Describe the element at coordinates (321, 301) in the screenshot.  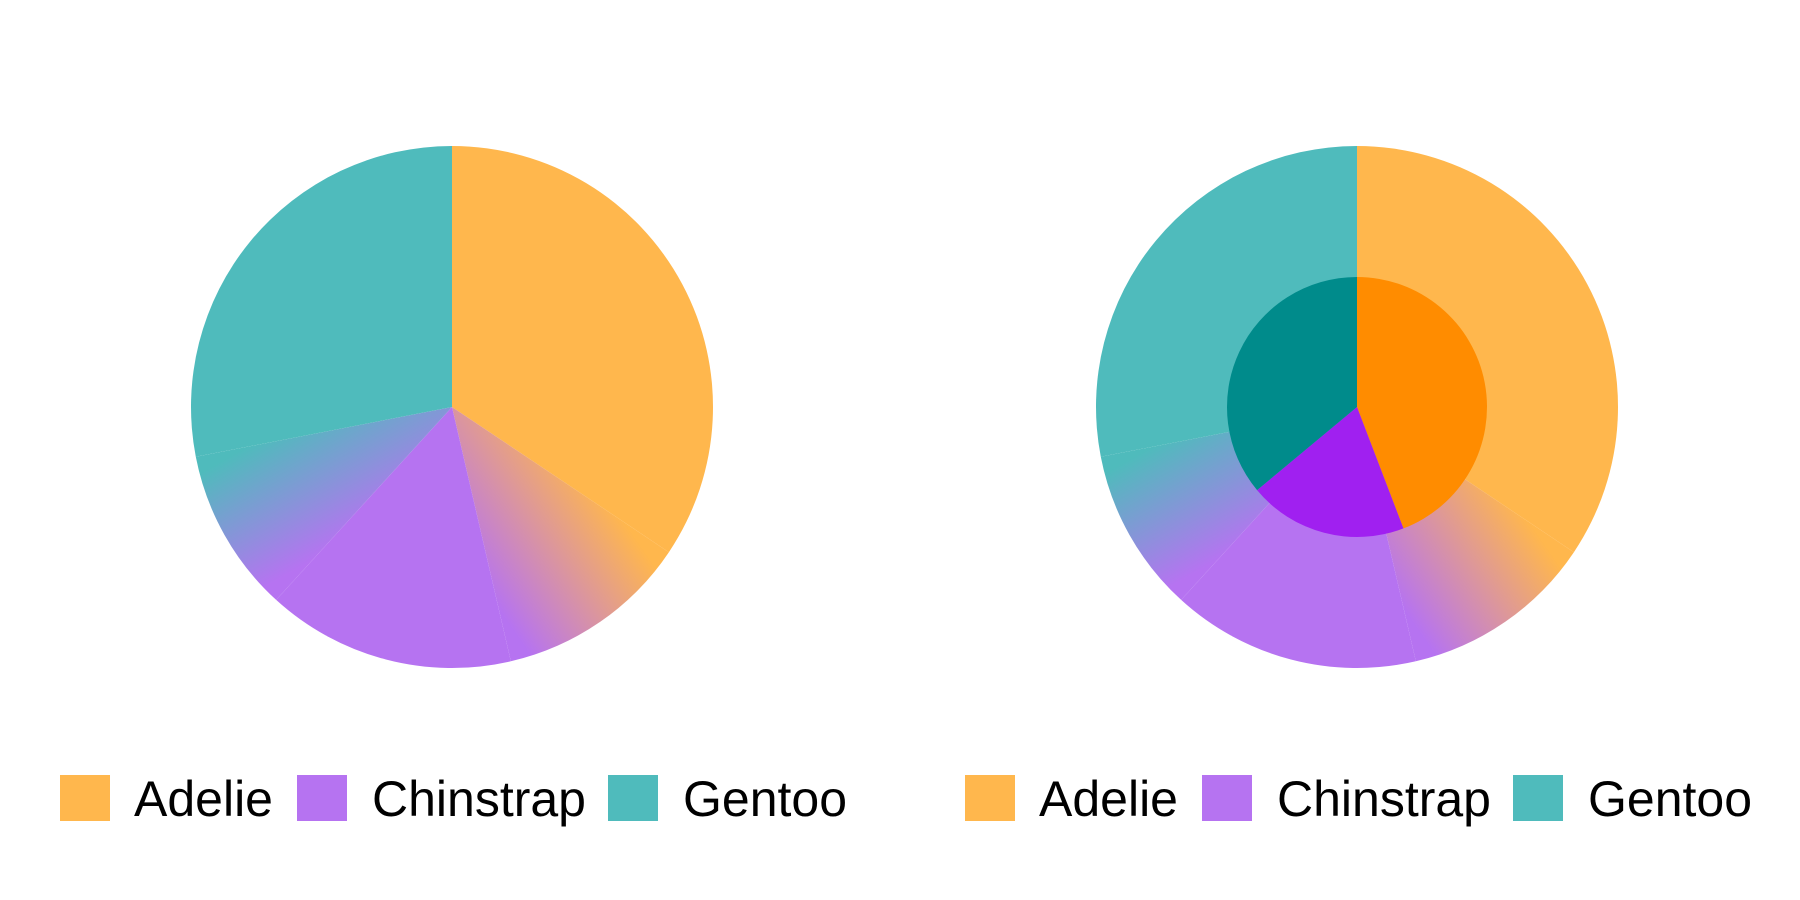
I see `pie-slice-gentoo` at that location.